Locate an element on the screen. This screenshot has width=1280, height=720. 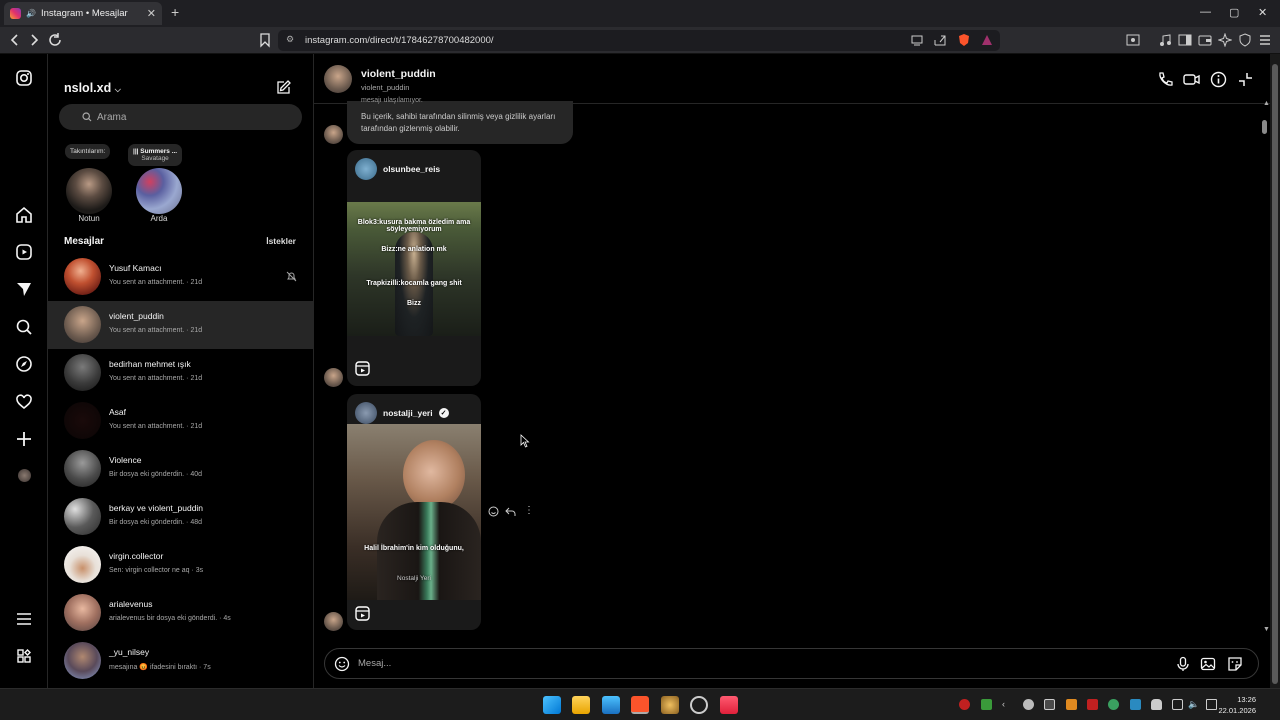
profile-avatar is located at coordinates (24, 475).